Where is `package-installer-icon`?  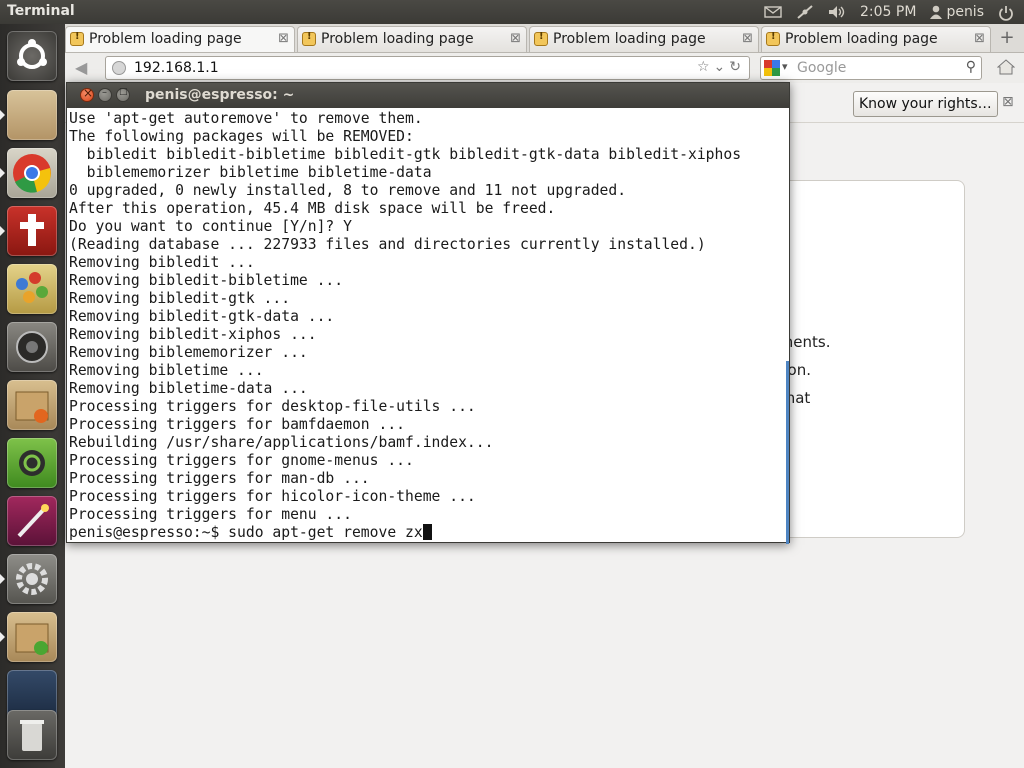
package-installer-icon is located at coordinates (32, 405).